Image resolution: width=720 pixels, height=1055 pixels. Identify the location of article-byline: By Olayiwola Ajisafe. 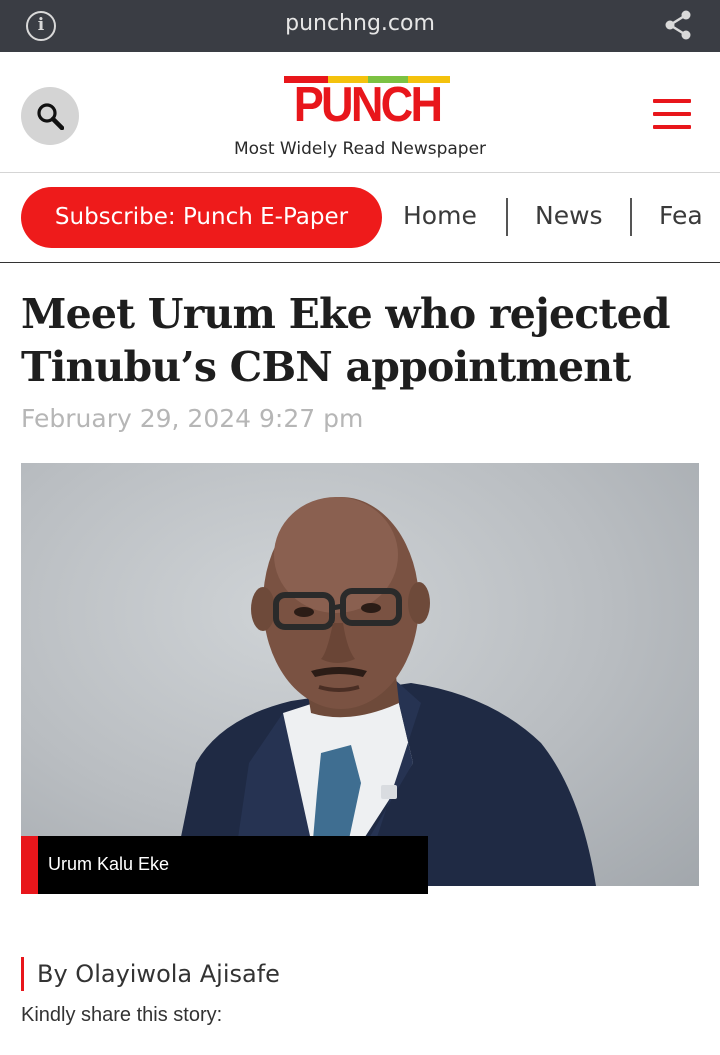
(150, 974).